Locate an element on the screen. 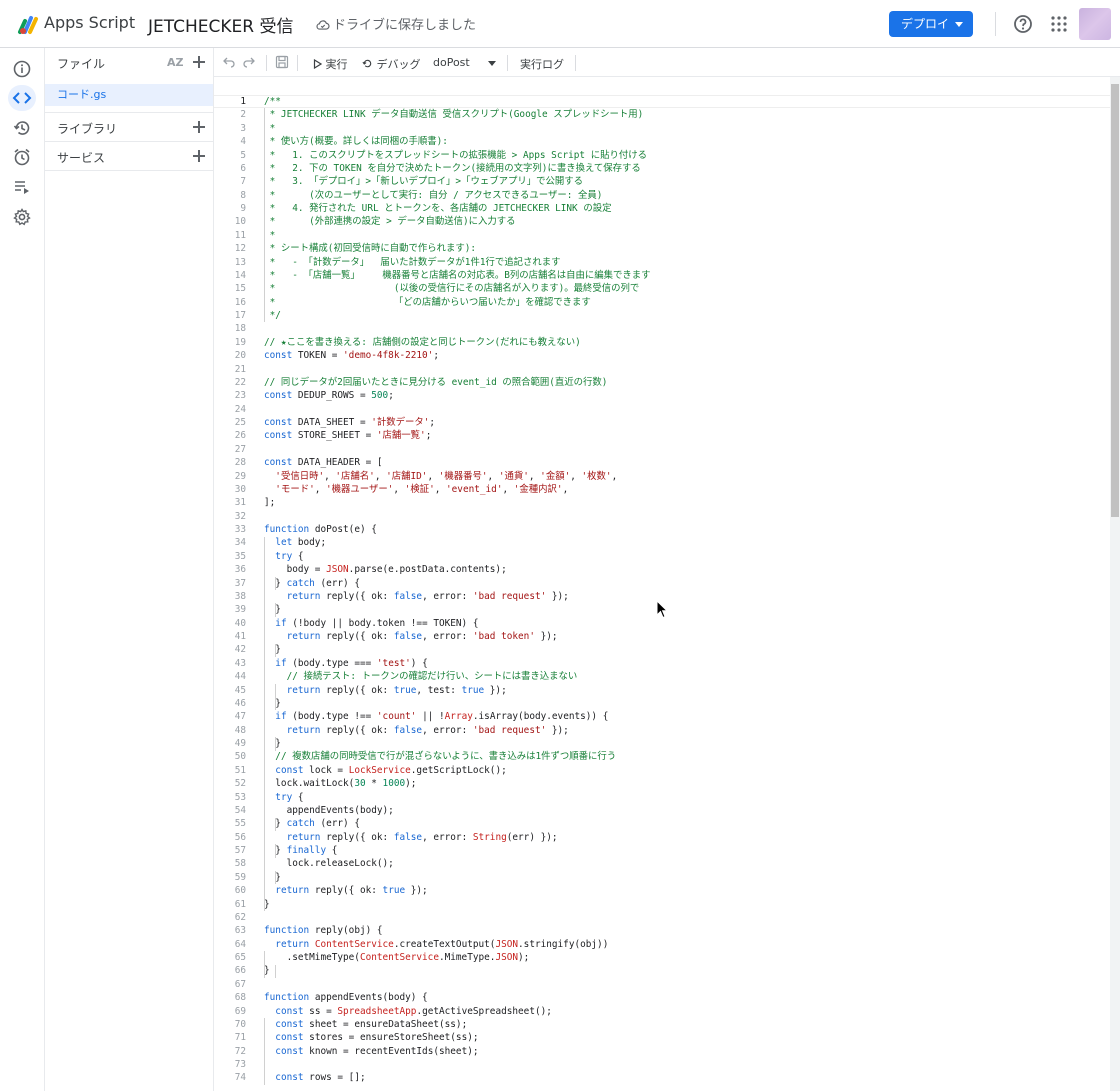  code-token: '機器番号' is located at coordinates (463, 476).